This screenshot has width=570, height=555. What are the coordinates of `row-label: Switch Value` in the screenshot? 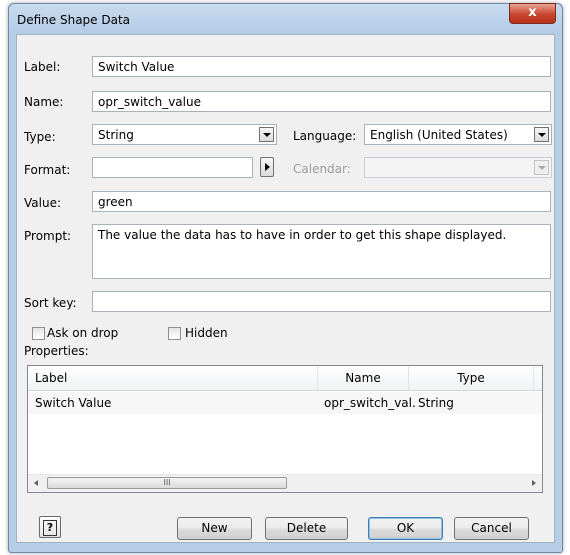 It's located at (73, 403).